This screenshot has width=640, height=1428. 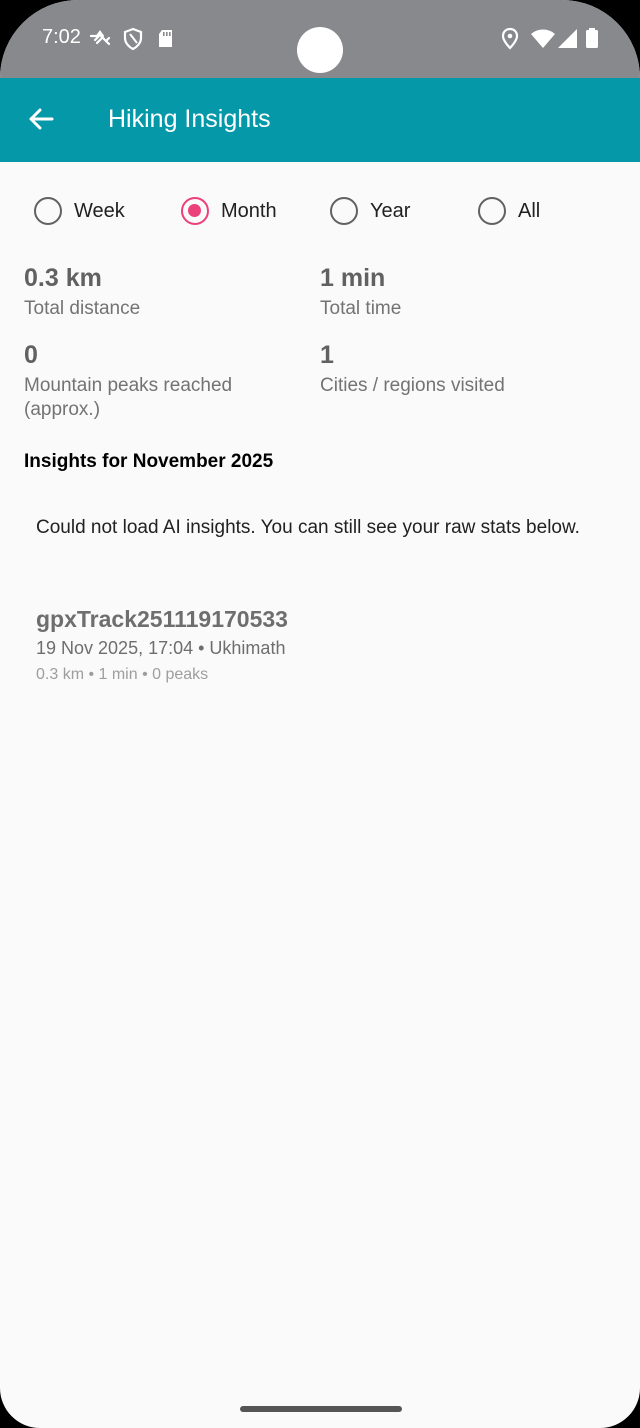 I want to click on radio-button-year, so click(x=344, y=211).